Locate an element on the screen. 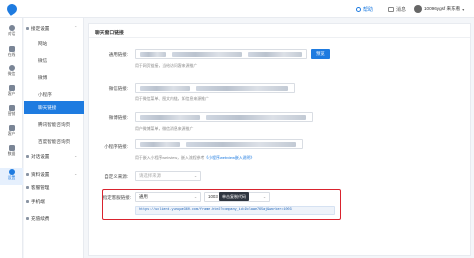 The width and height of the screenshot is (474, 258). help-link: 帮助 is located at coordinates (364, 9).